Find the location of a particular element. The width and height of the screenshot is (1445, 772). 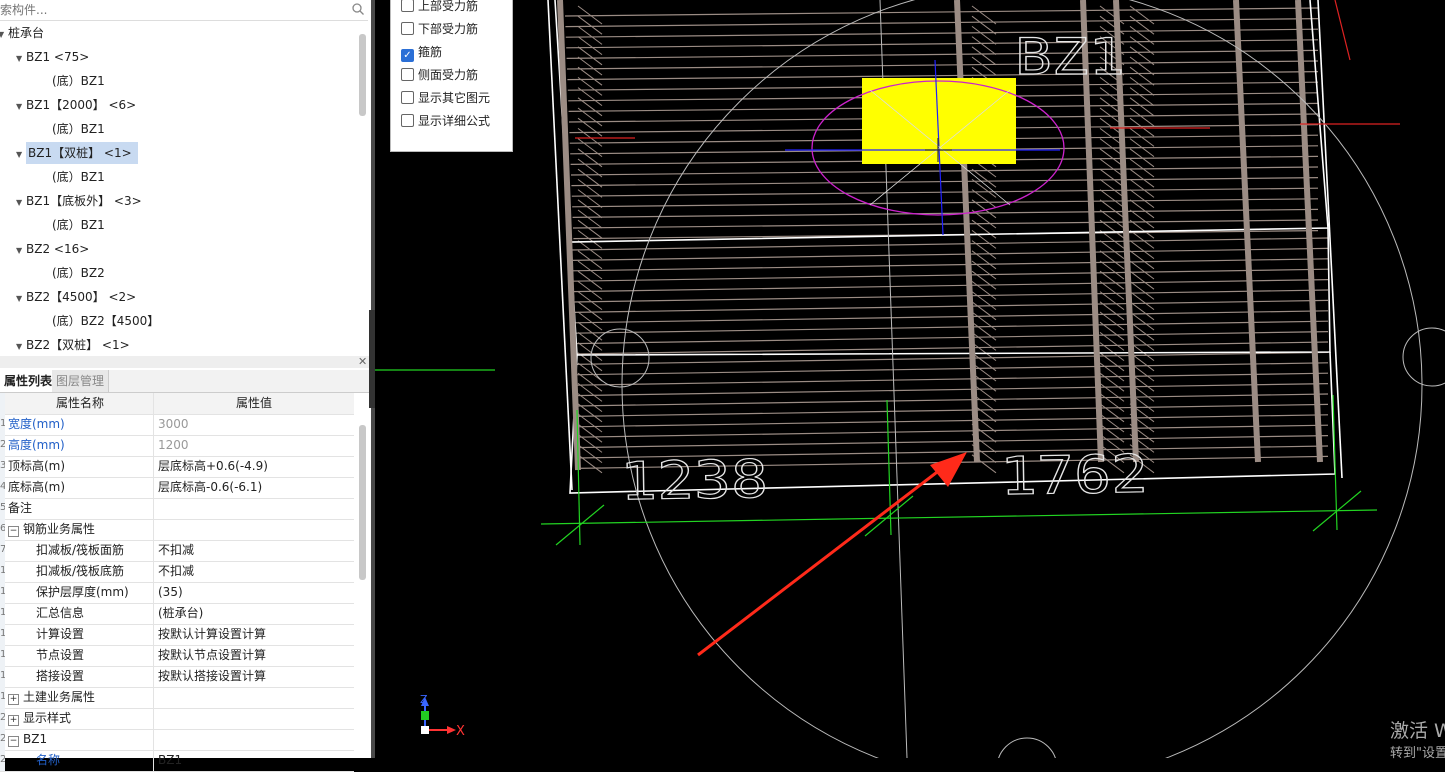

tab-layers: 图层管理 is located at coordinates (81, 381).